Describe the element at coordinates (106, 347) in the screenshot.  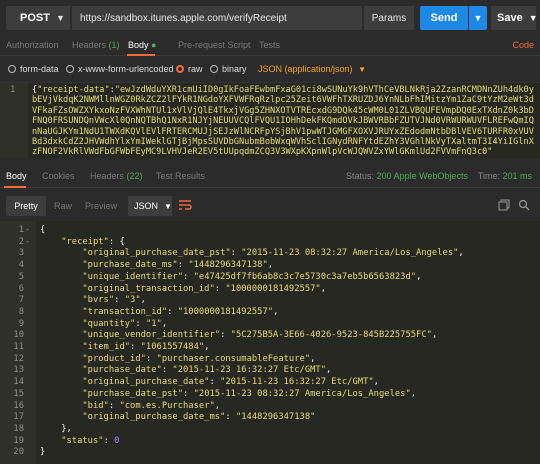
I see `json-key: "item_id"` at that location.